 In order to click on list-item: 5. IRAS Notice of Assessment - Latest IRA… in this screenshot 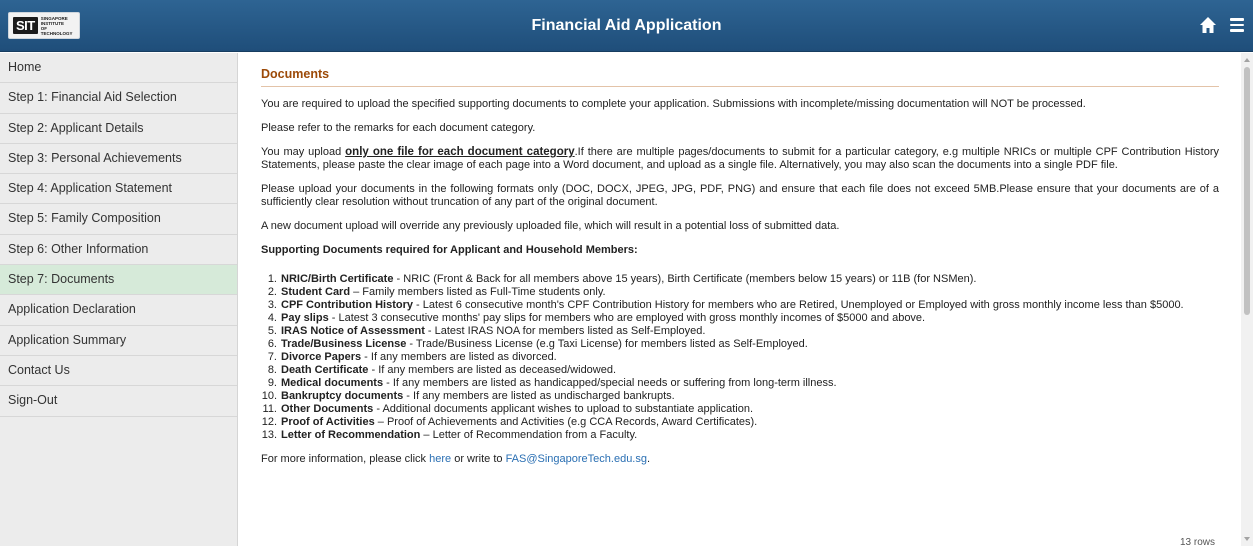, I will do `click(740, 331)`.